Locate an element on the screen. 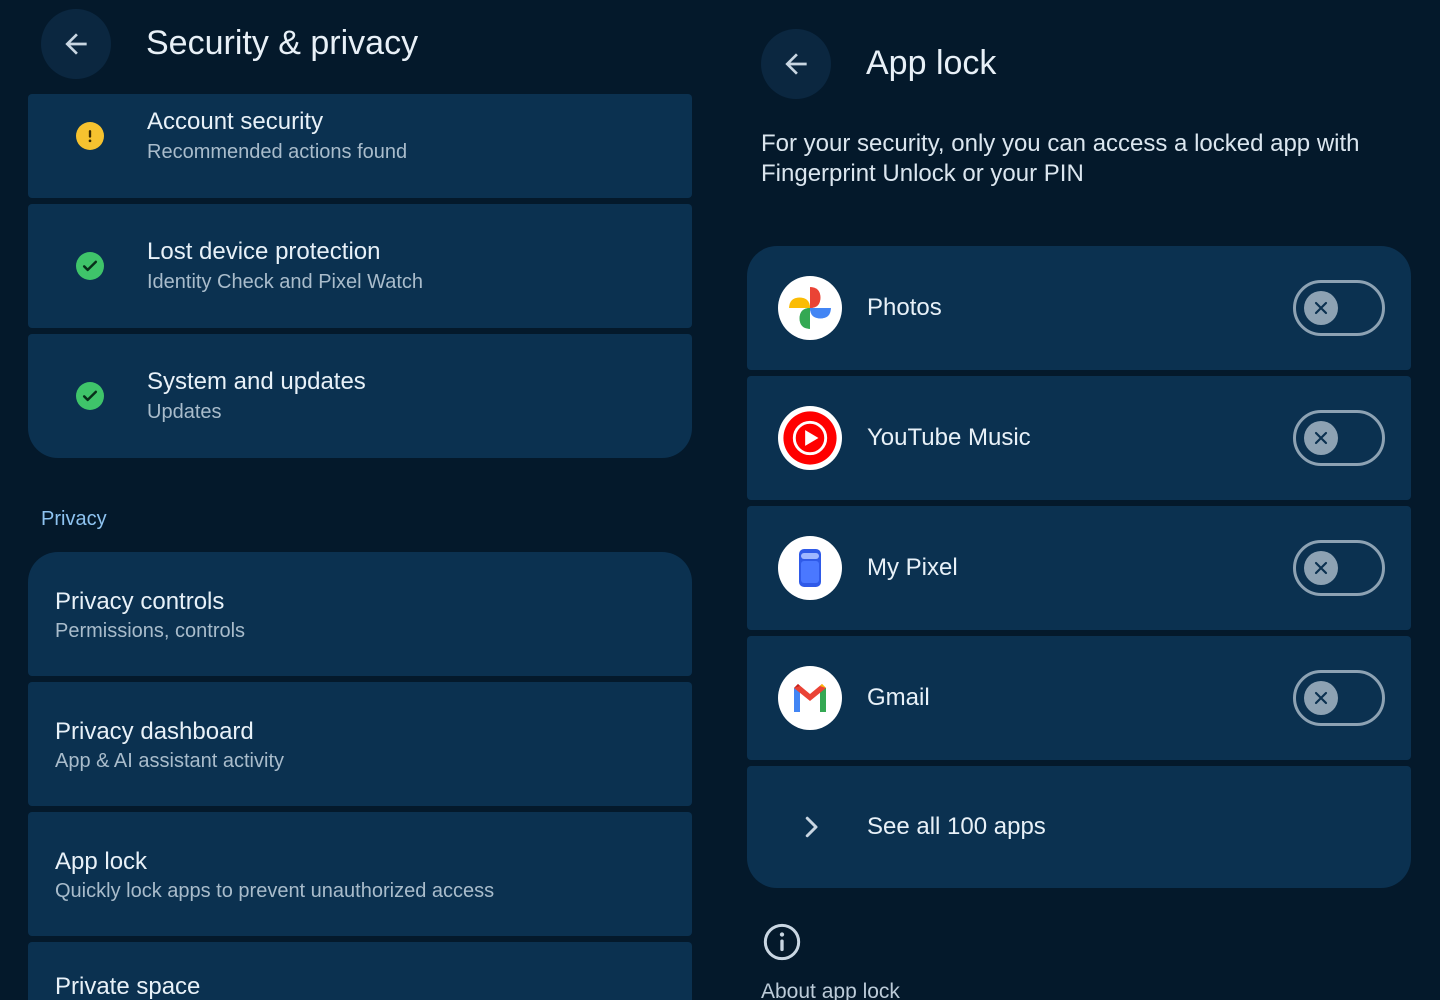 Image resolution: width=1440 pixels, height=1000 pixels. privacy-controls-item: Privacy controls Permissions, controls is located at coordinates (360, 614).